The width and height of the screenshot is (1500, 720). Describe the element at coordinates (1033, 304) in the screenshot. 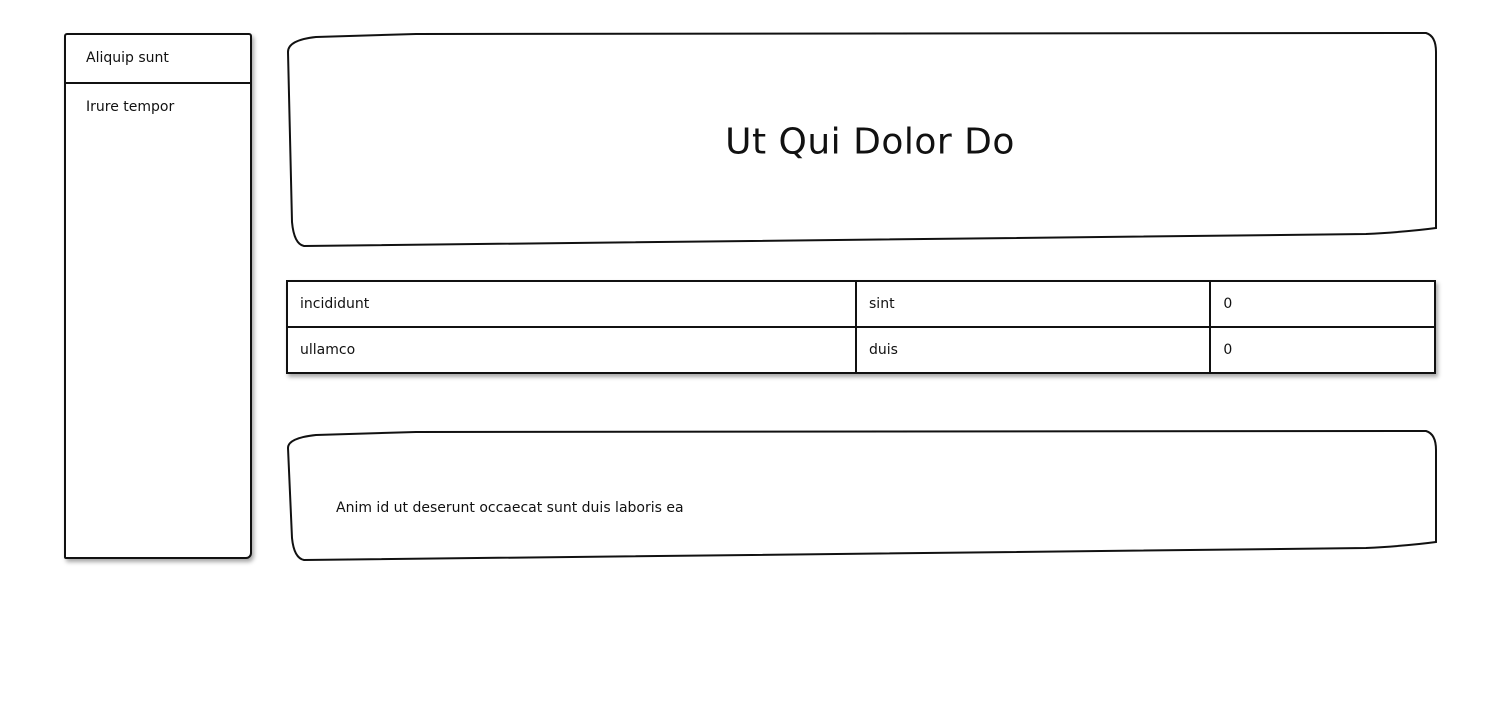

I see `table-cell: sint` at that location.